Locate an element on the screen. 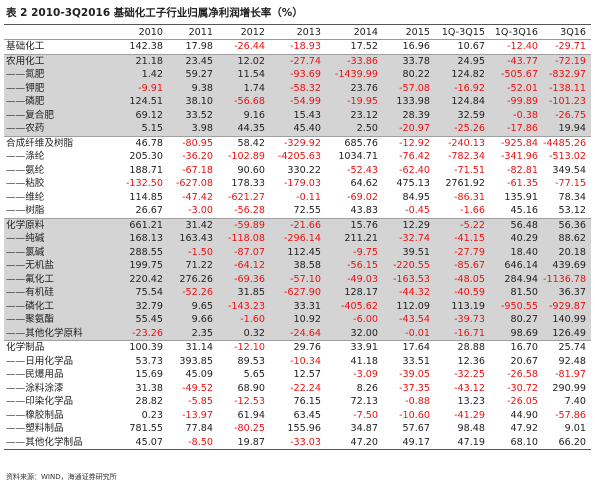  value-cell: 16.70 is located at coordinates (516, 347).